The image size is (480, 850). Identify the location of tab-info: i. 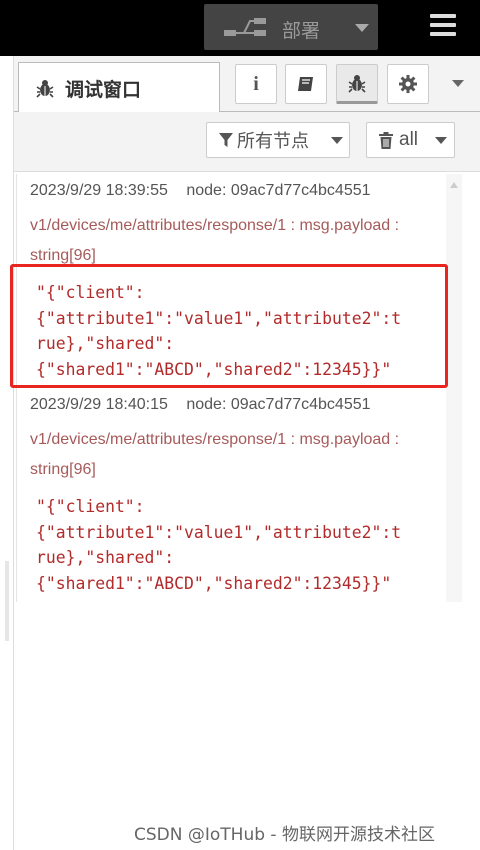
(256, 84).